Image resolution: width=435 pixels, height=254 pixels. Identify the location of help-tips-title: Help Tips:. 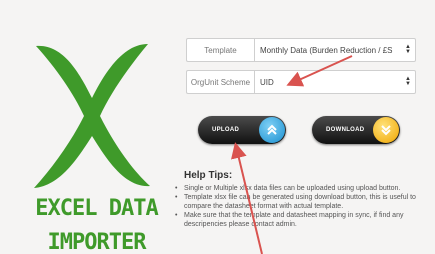
(208, 175).